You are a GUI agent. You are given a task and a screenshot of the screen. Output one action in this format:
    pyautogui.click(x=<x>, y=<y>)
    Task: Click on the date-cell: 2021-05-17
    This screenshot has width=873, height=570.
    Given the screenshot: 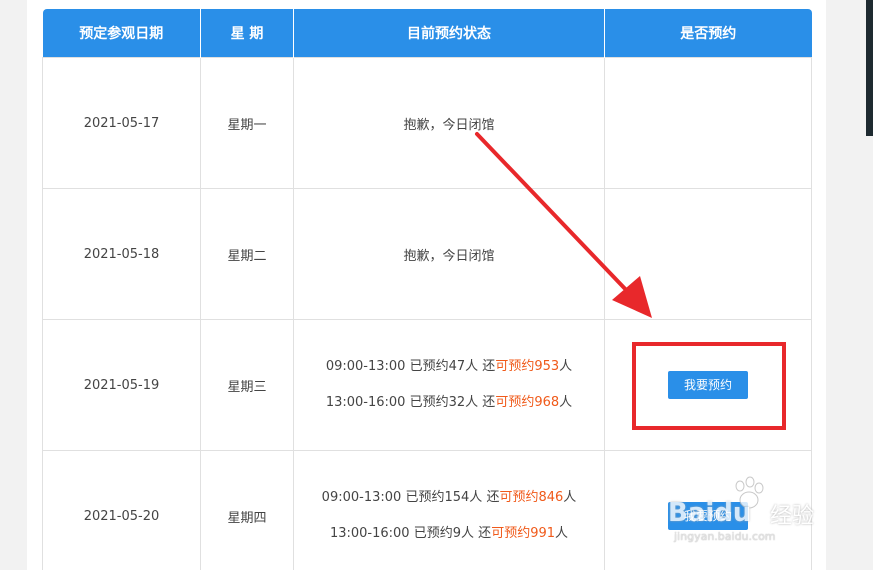 What is the action you would take?
    pyautogui.click(x=121, y=123)
    